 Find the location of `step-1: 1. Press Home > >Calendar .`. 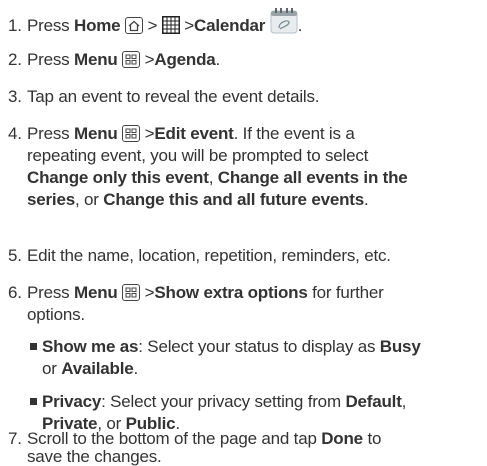

step-1: 1. Press Home > >Calendar . is located at coordinates (247, 24).